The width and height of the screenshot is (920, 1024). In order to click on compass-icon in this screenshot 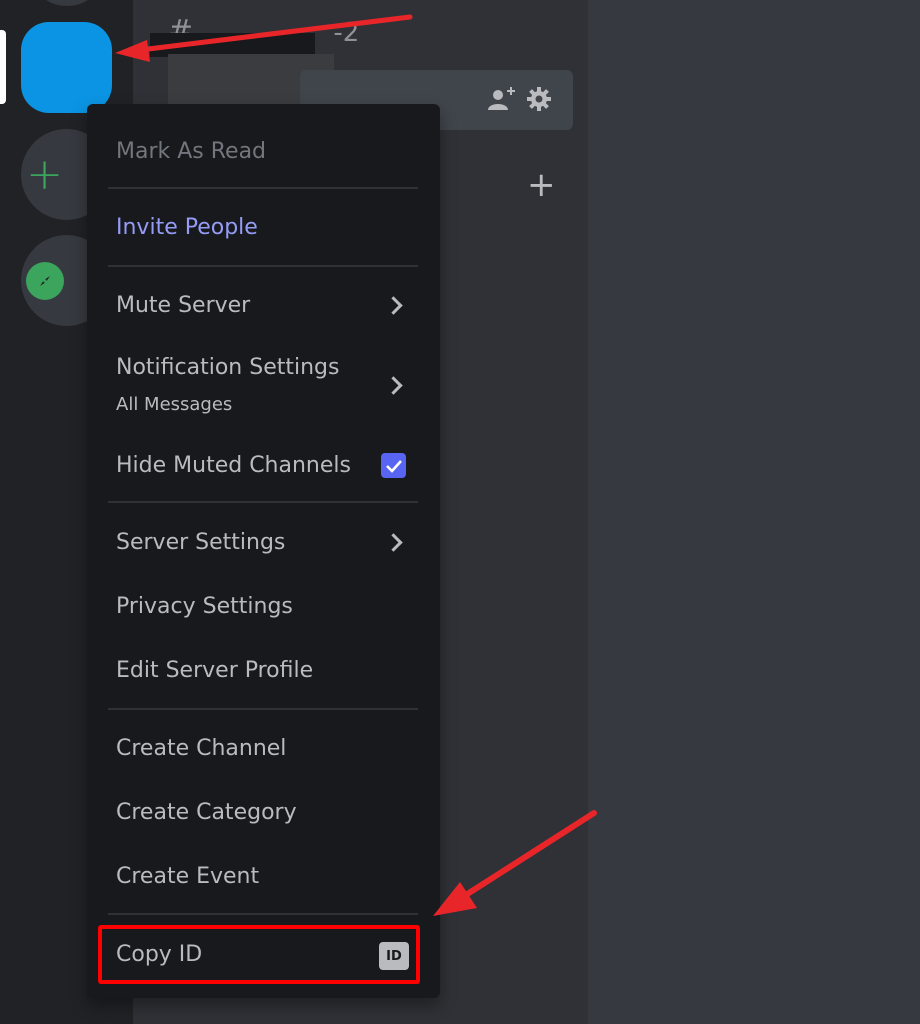, I will do `click(44, 280)`.